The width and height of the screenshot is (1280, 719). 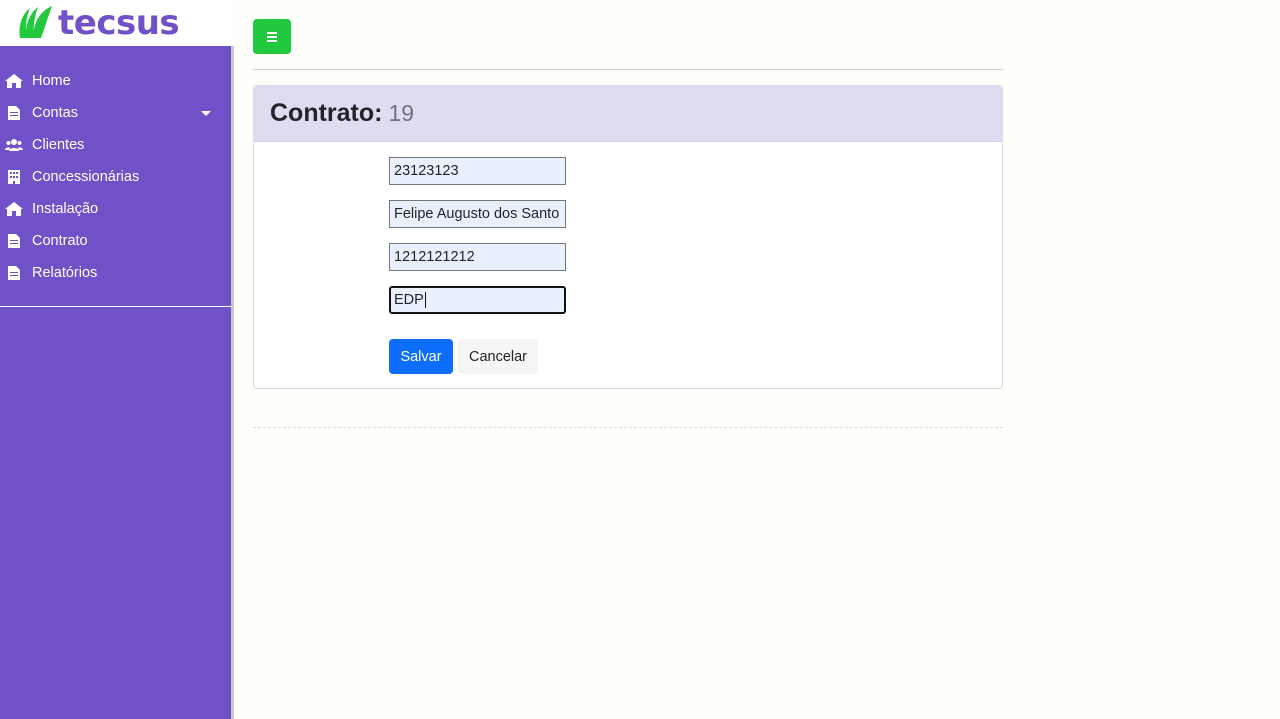 What do you see at coordinates (65, 209) in the screenshot?
I see `sidebar-item-label: Instalação` at bounding box center [65, 209].